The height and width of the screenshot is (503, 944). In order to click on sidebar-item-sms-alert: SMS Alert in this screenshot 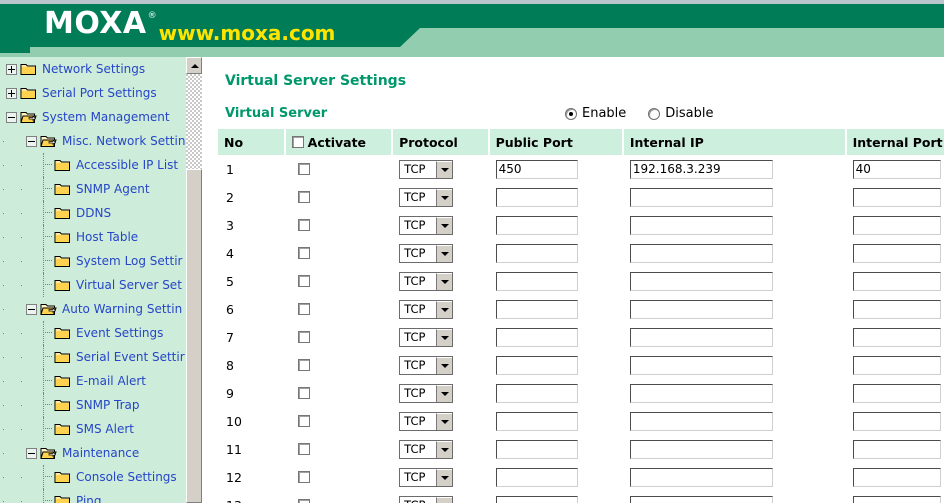, I will do `click(93, 429)`.